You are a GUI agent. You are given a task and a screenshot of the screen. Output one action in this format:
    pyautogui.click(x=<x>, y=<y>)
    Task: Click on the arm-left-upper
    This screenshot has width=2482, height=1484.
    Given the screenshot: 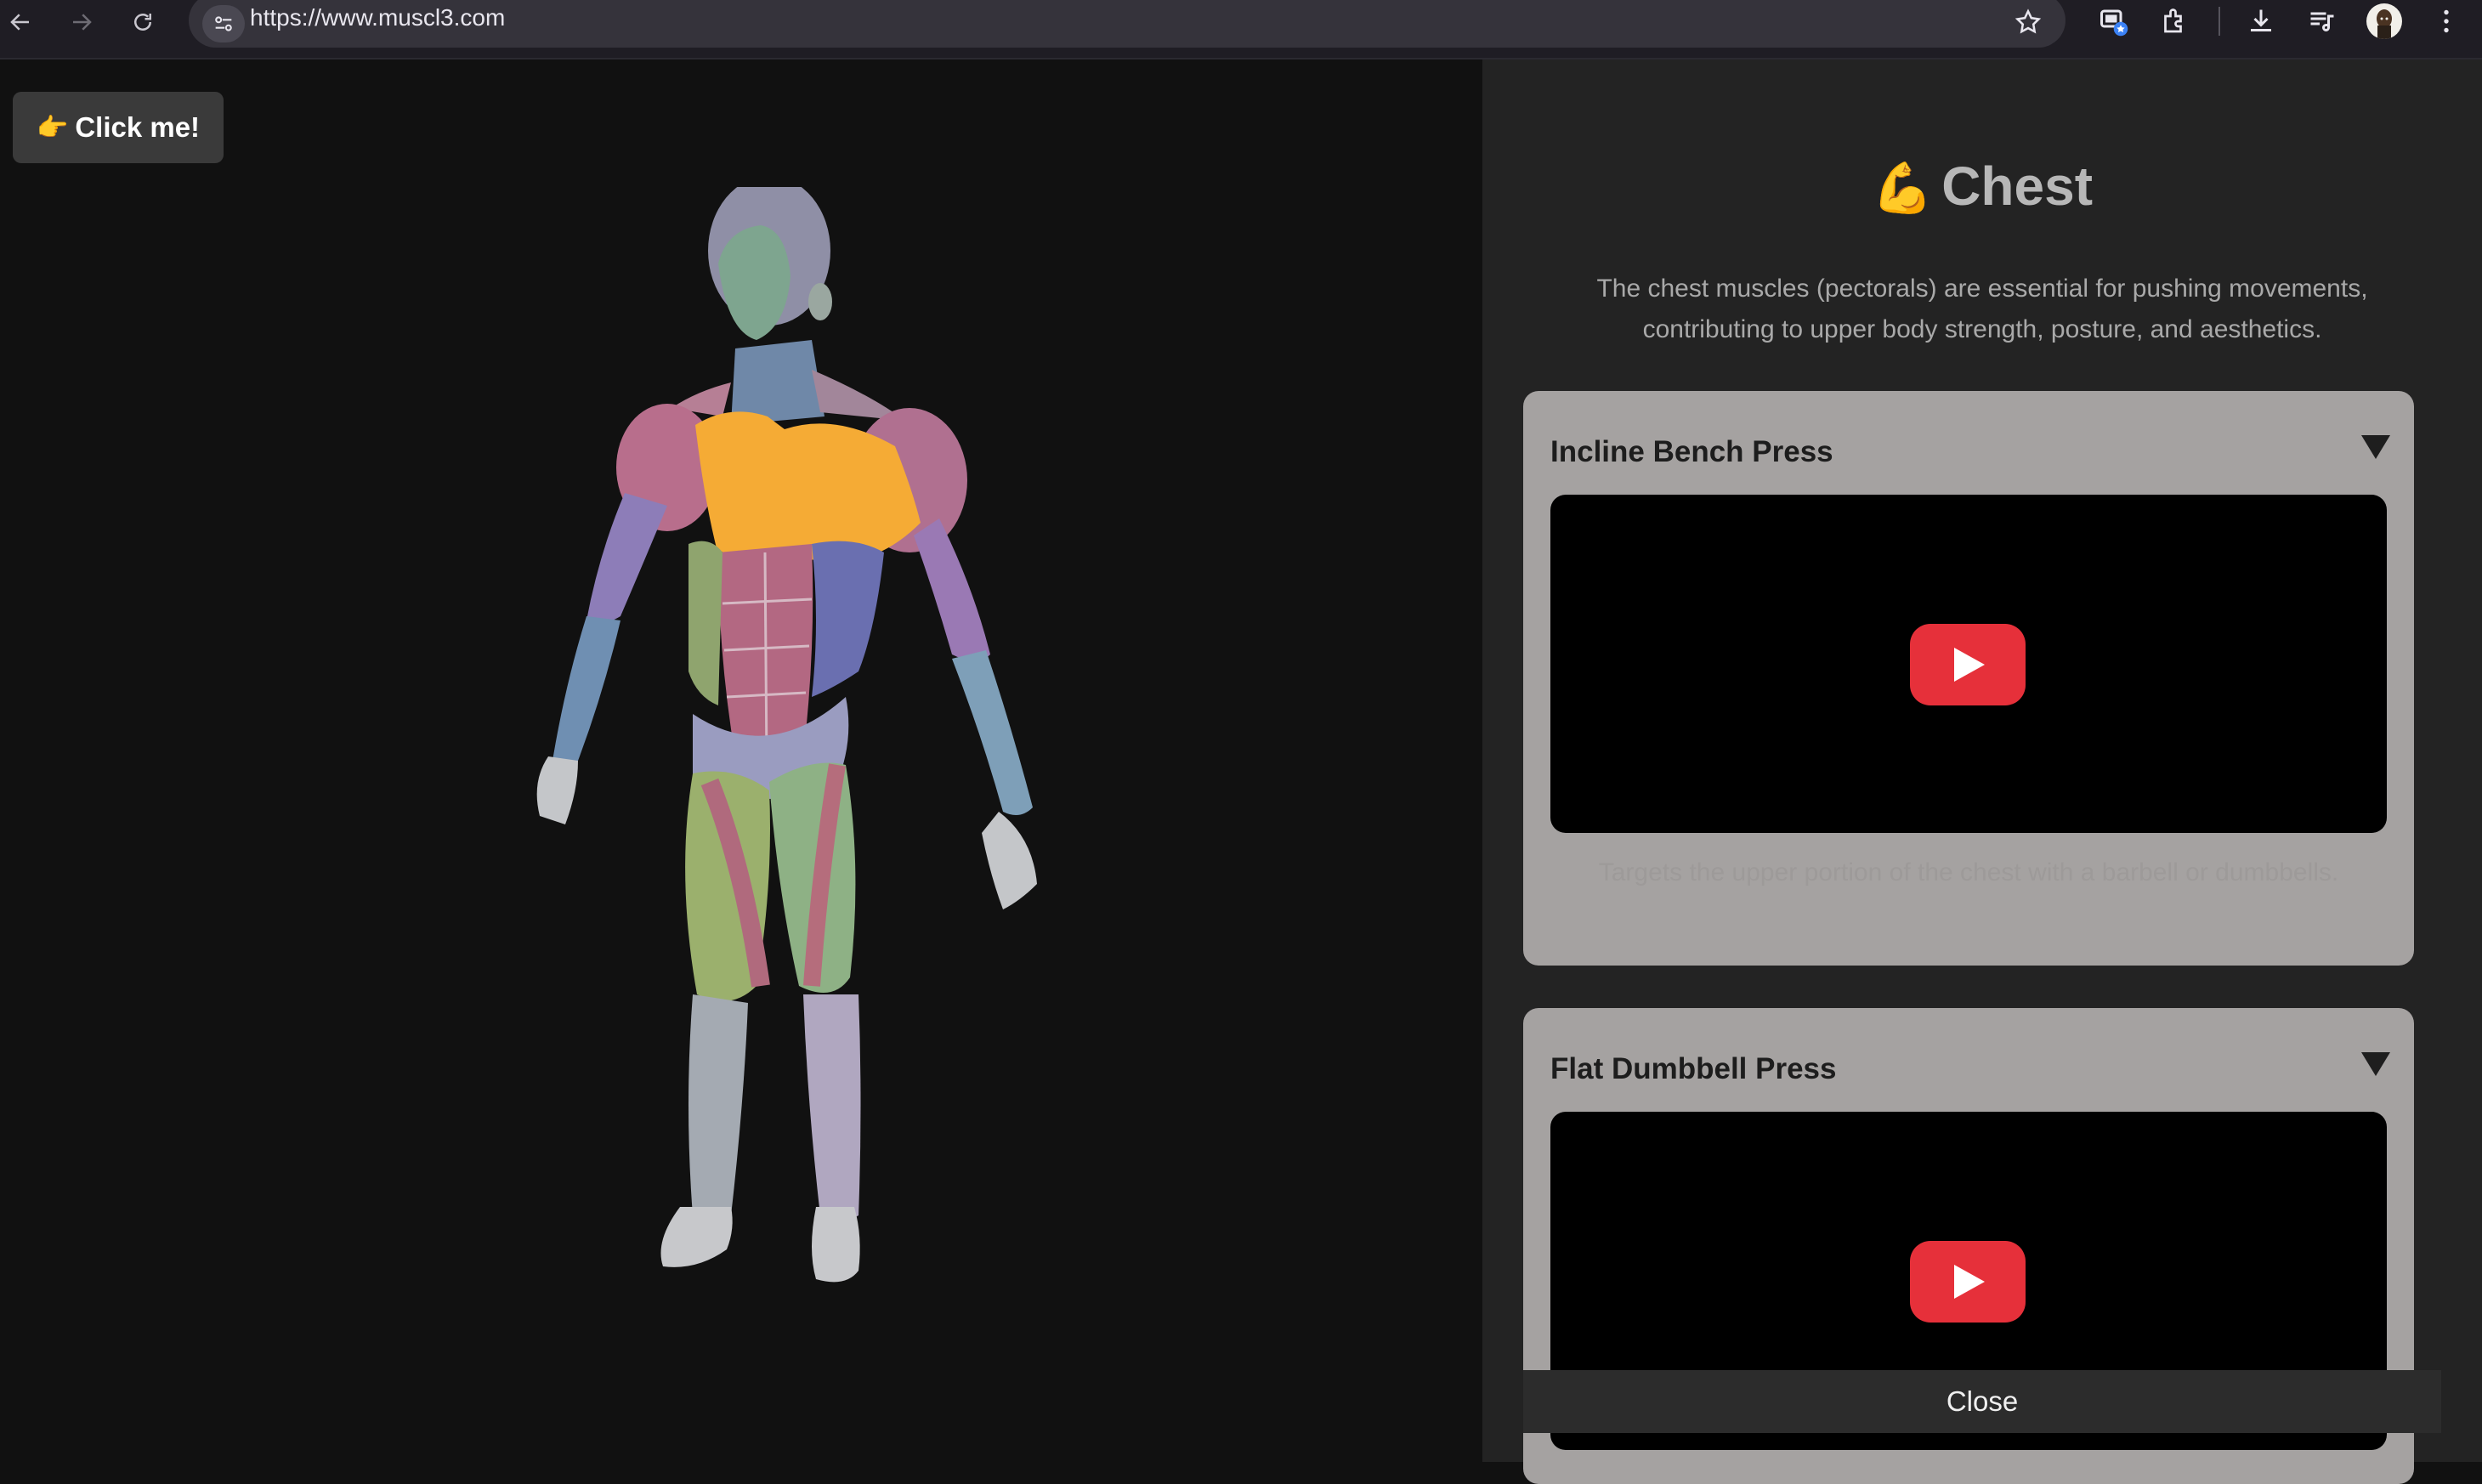 What is the action you would take?
    pyautogui.click(x=626, y=558)
    